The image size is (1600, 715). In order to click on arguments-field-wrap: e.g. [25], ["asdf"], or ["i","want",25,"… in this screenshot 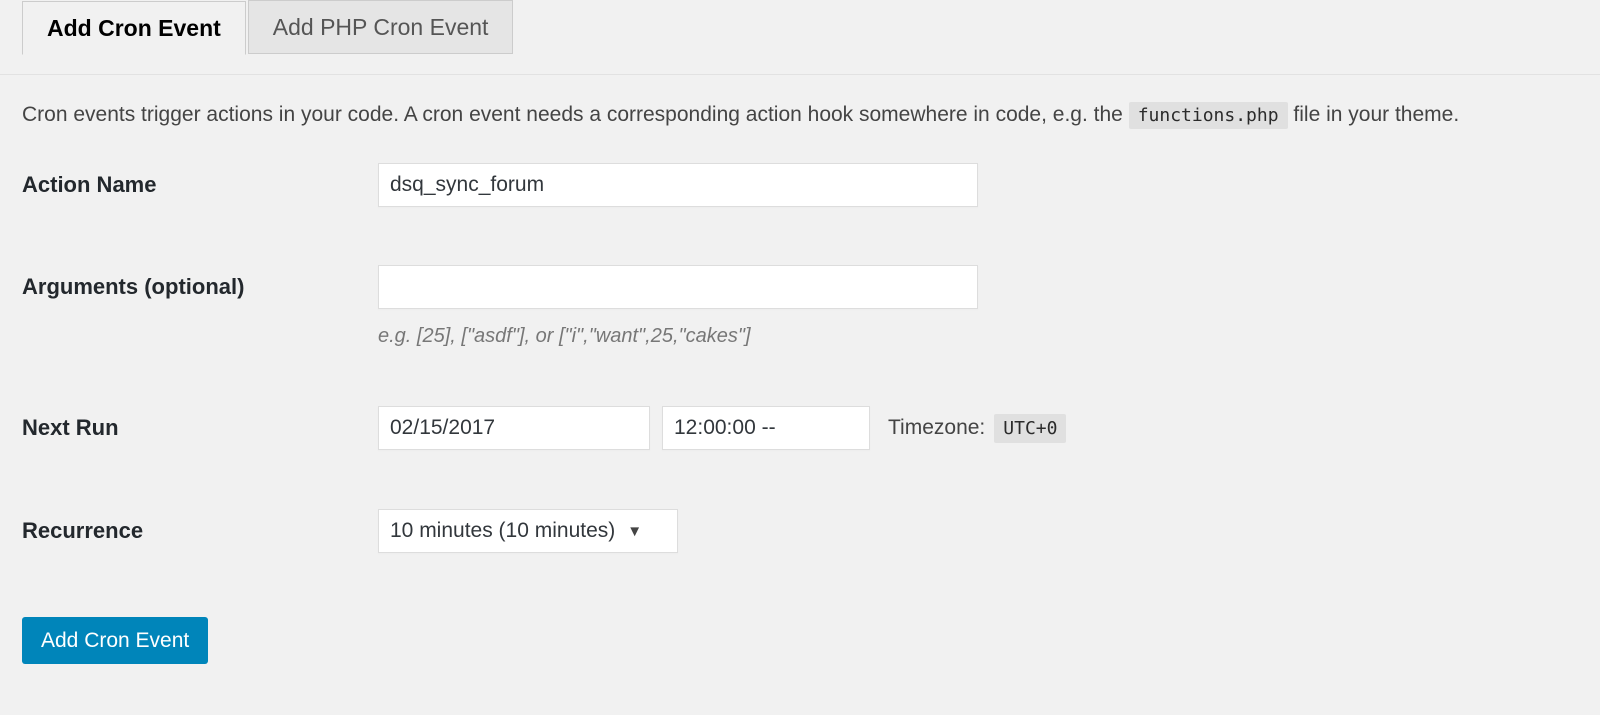, I will do `click(989, 306)`.